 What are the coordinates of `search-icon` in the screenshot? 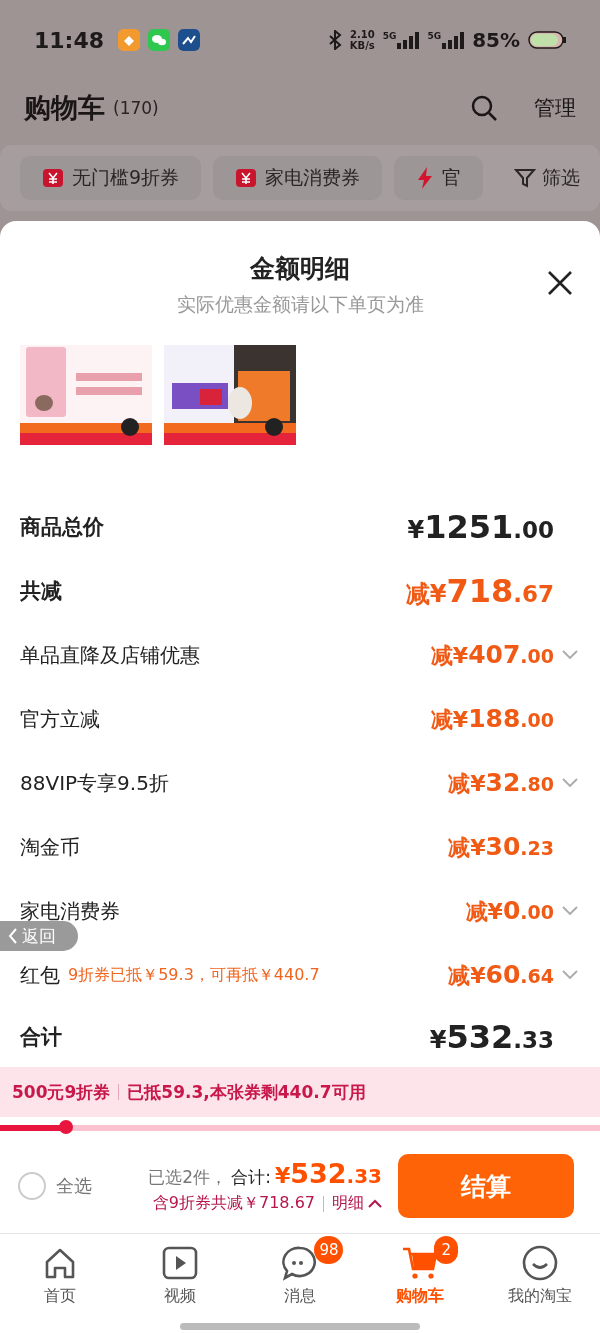 It's located at (484, 107).